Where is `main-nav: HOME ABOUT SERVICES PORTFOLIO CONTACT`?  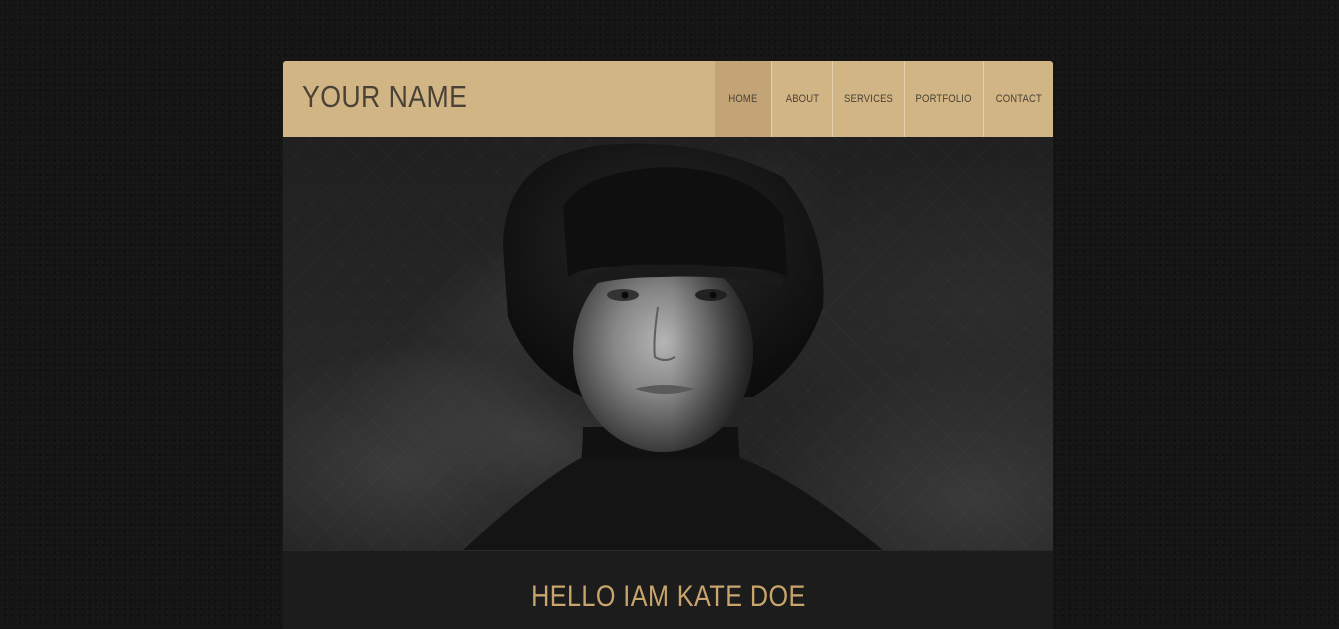 main-nav: HOME ABOUT SERVICES PORTFOLIO CONTACT is located at coordinates (884, 99).